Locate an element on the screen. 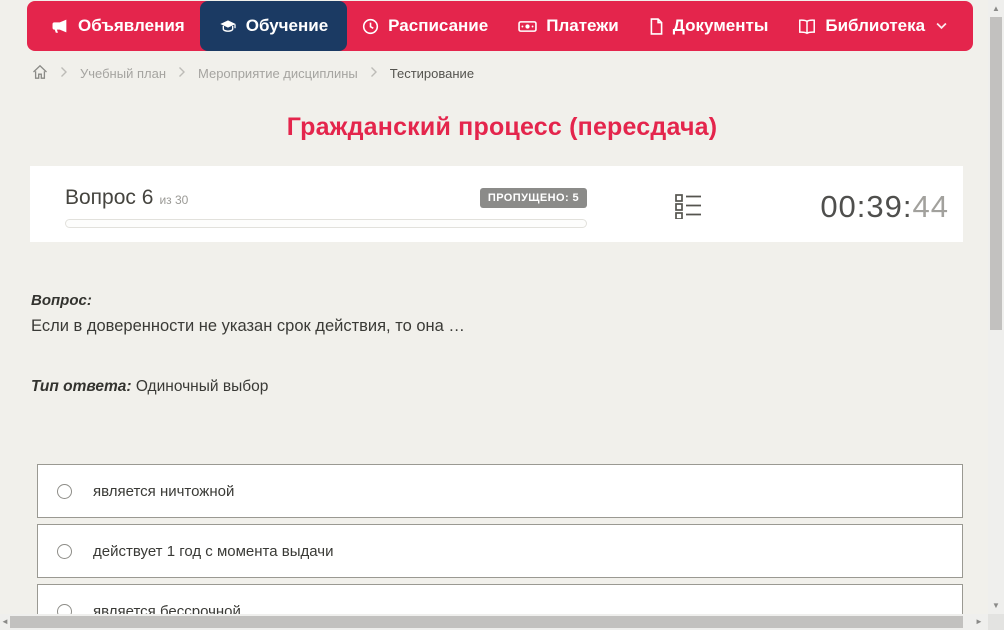  open-book-icon is located at coordinates (807, 26).